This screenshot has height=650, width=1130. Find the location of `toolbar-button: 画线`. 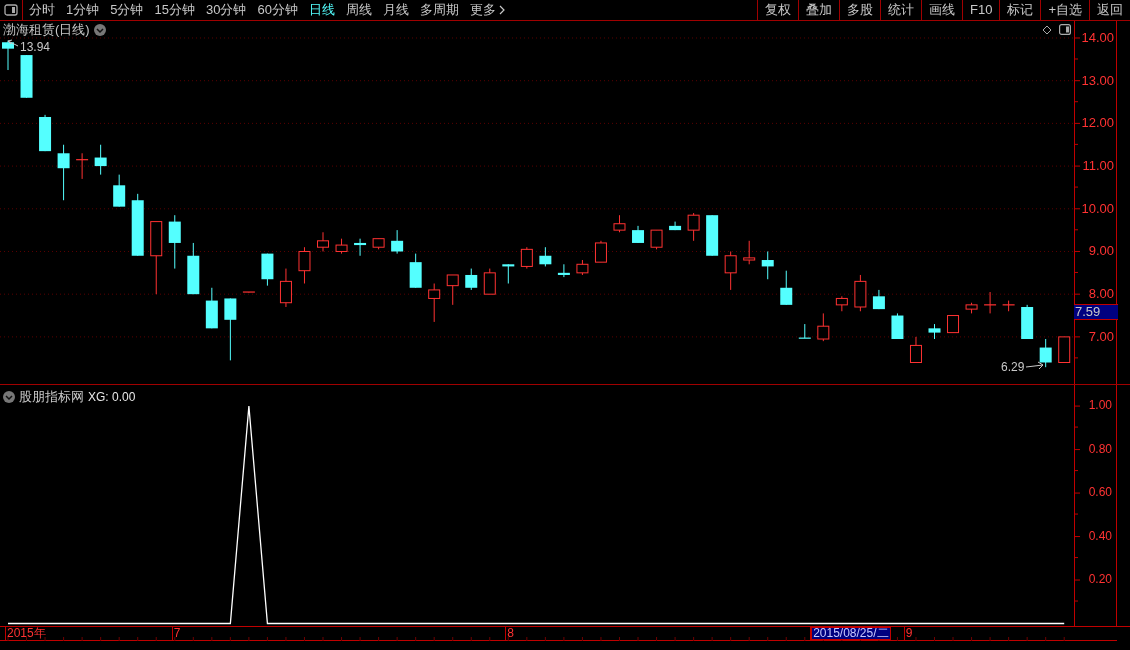

toolbar-button: 画线 is located at coordinates (941, 10).